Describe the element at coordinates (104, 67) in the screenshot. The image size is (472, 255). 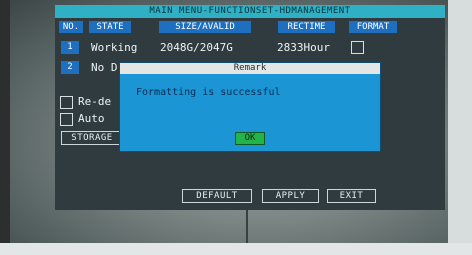
I see `row-state: No D` at that location.